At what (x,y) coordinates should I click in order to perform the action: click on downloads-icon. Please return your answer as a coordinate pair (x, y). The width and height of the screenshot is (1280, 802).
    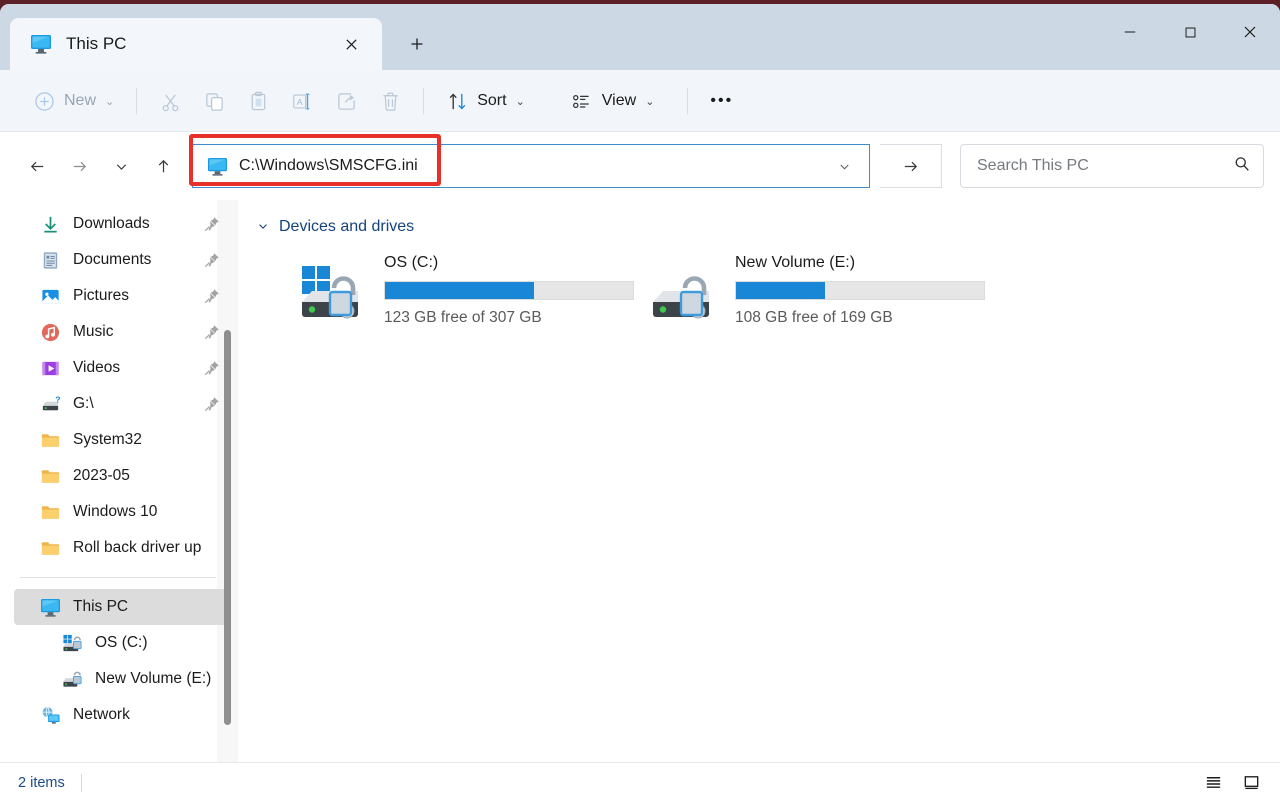
    Looking at the image, I should click on (50, 224).